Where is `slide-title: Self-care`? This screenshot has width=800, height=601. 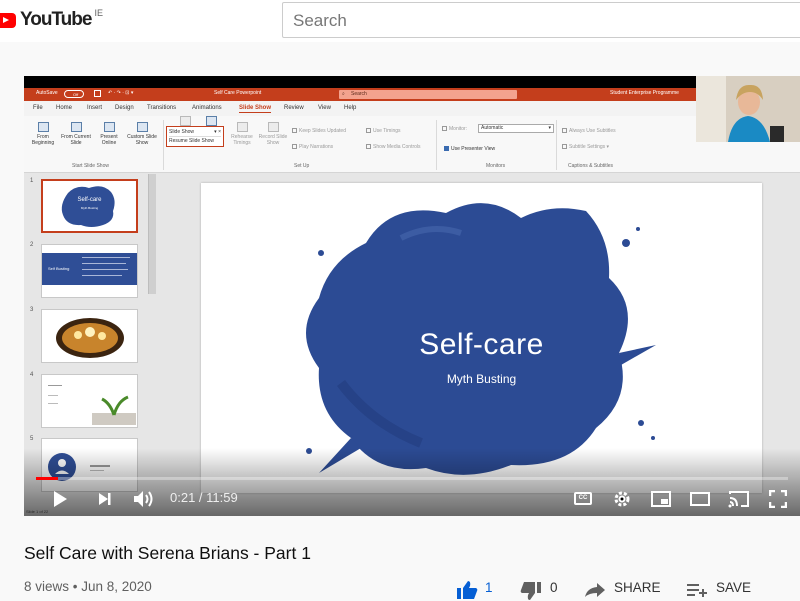
slide-title: Self-care is located at coordinates (481, 344).